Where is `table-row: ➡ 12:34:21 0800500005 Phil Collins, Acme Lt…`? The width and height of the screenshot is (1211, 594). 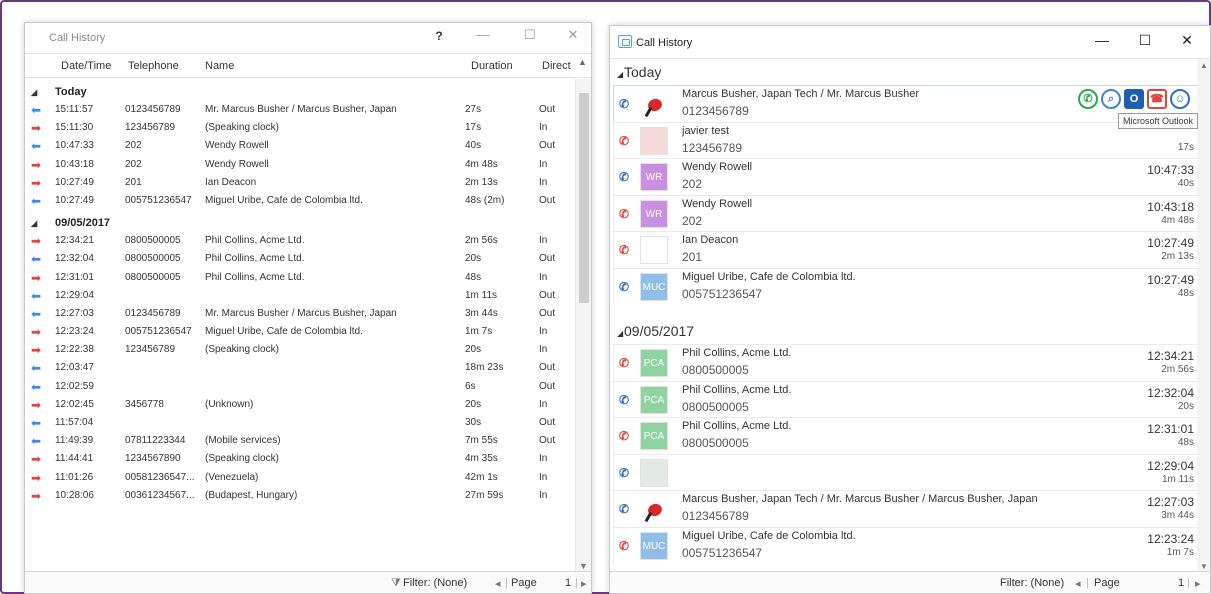 table-row: ➡ 12:34:21 0800500005 Phil Collins, Acme Lt… is located at coordinates (301, 241).